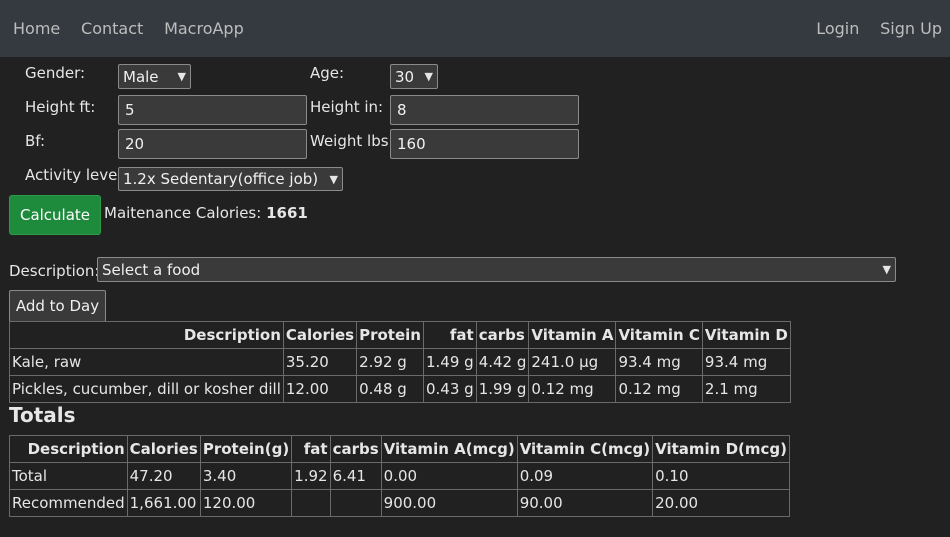 The width and height of the screenshot is (950, 537). Describe the element at coordinates (721, 449) in the screenshot. I see `totals-header-vitamin-d: Vitamin D(mcg)` at that location.